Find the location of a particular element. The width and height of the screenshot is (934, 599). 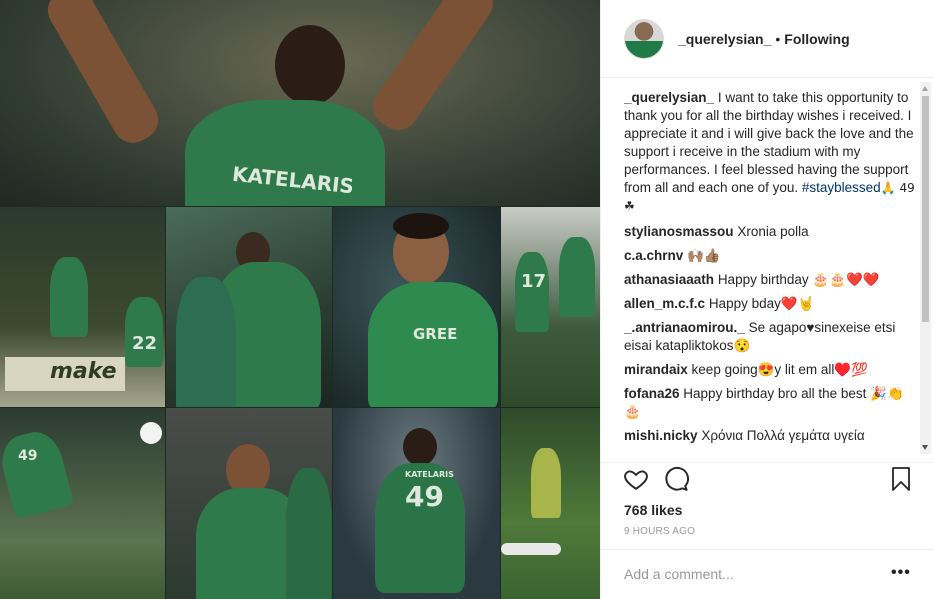

comment-username: c.a.chrnv is located at coordinates (653, 255).